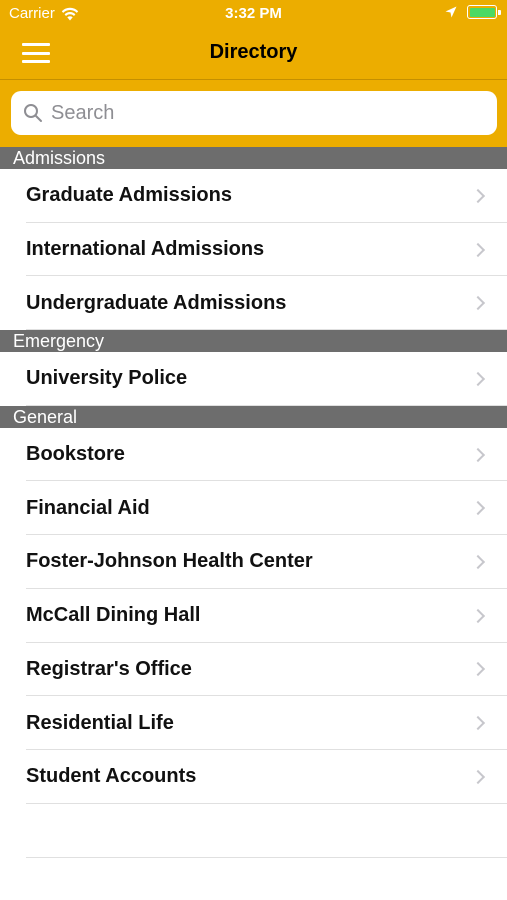  I want to click on battery-tip, so click(499, 12).